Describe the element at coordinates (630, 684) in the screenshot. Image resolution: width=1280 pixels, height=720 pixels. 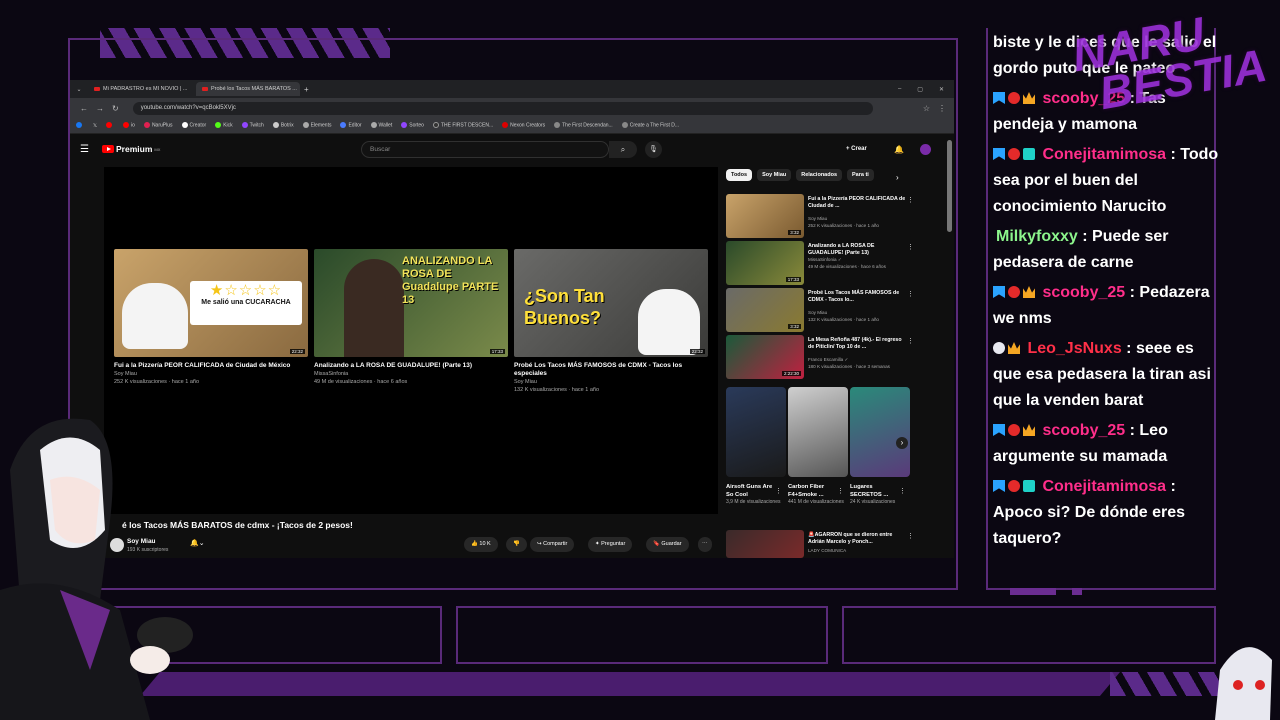
I see `bottom-bar` at that location.